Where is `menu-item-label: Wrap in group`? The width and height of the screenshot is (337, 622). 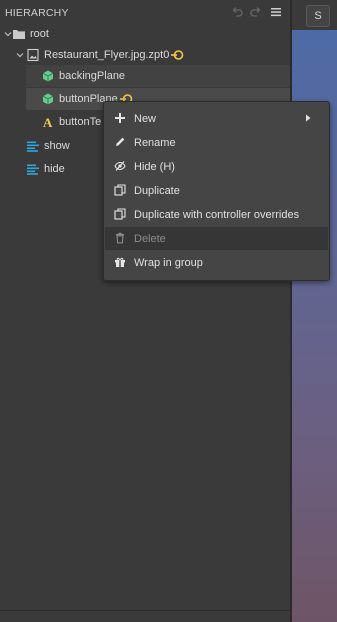 menu-item-label: Wrap in group is located at coordinates (168, 263).